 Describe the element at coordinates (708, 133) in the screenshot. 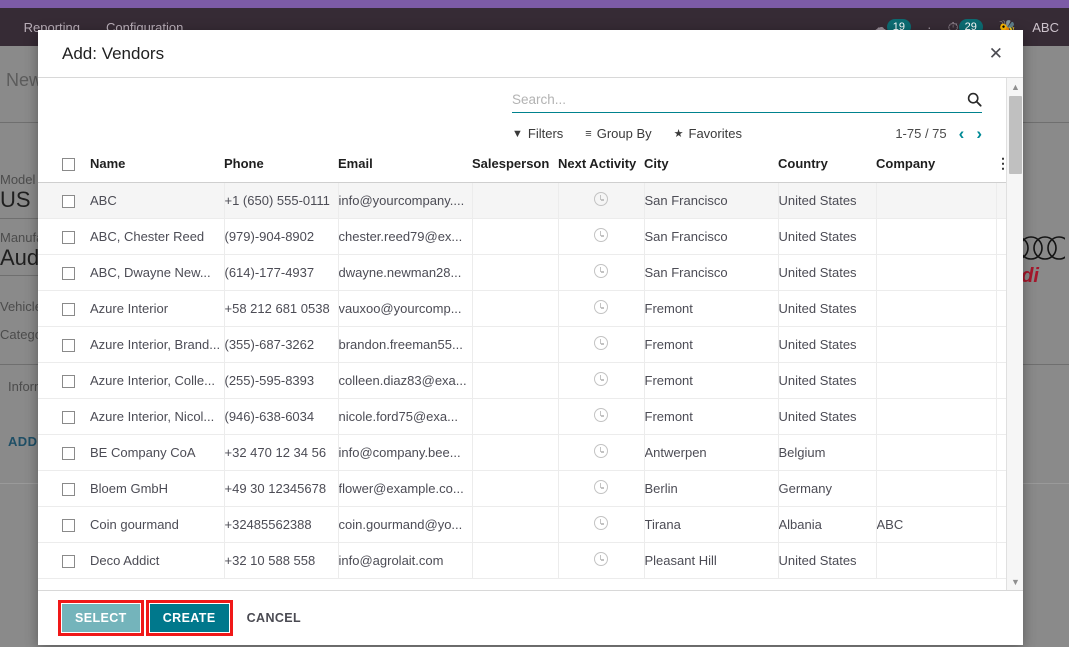

I see `favorites-button: ★ Favorites` at that location.